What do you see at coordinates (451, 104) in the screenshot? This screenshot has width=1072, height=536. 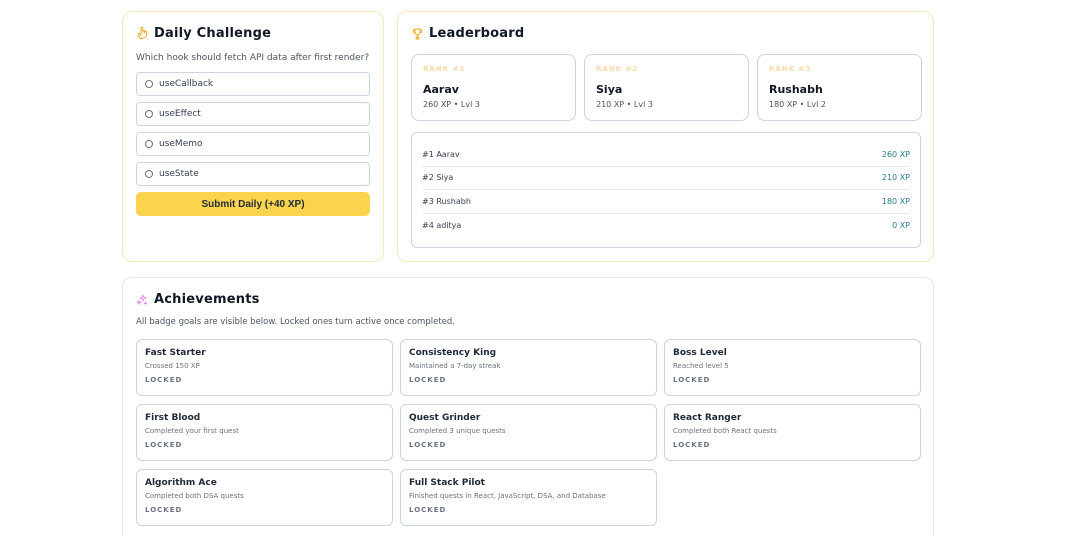 I see `rank-meta: 260 XP • Lvl 3` at bounding box center [451, 104].